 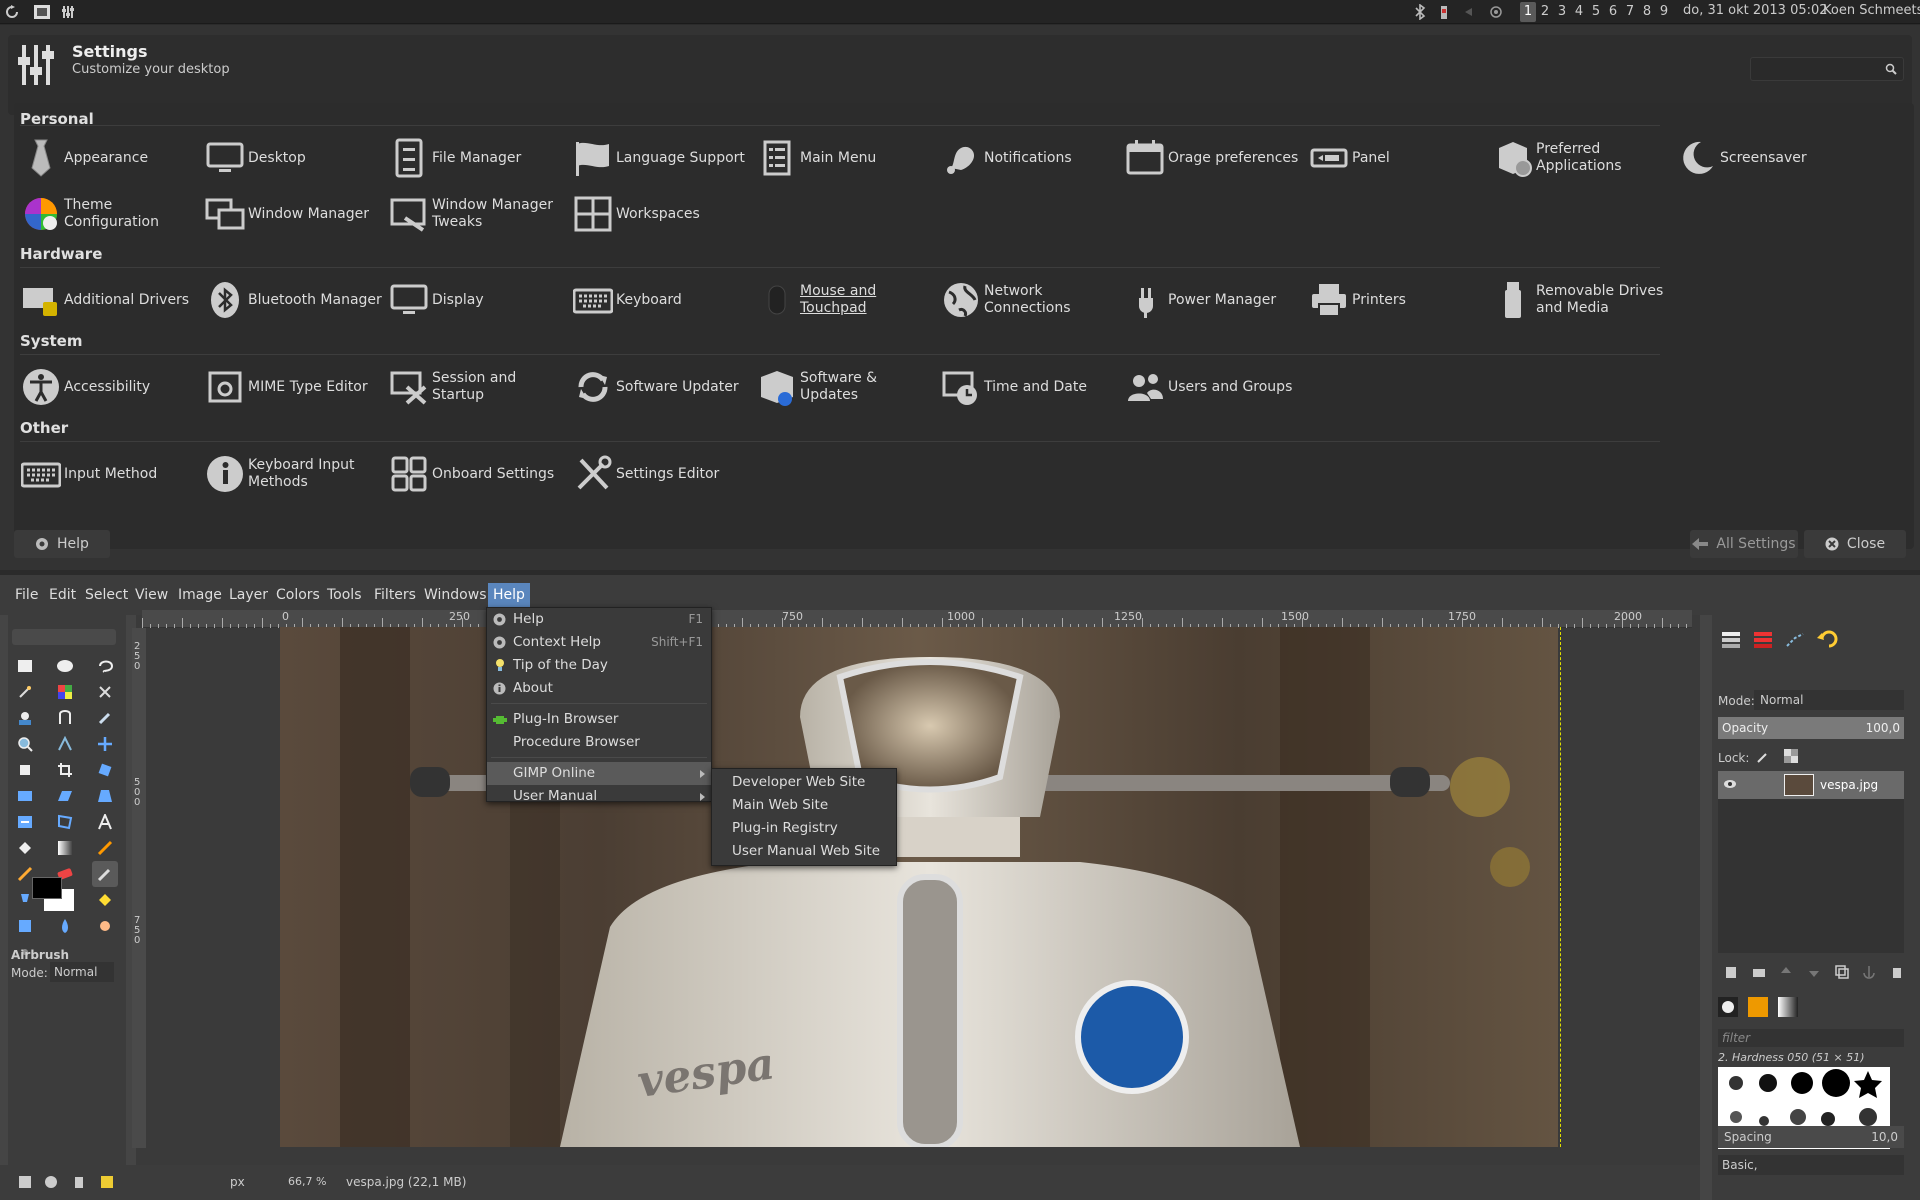 What do you see at coordinates (12, 12) in the screenshot?
I see `logout-icon` at bounding box center [12, 12].